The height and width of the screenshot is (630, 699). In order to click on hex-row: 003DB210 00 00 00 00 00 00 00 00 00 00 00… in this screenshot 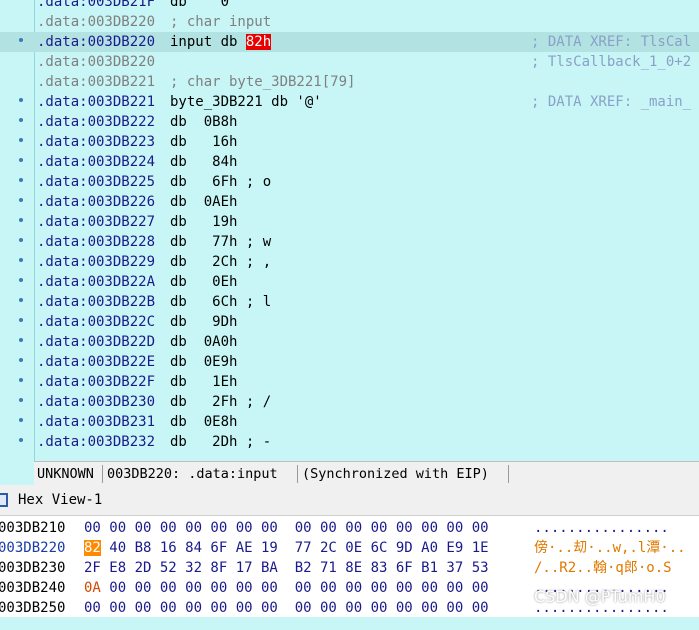, I will do `click(349, 528)`.